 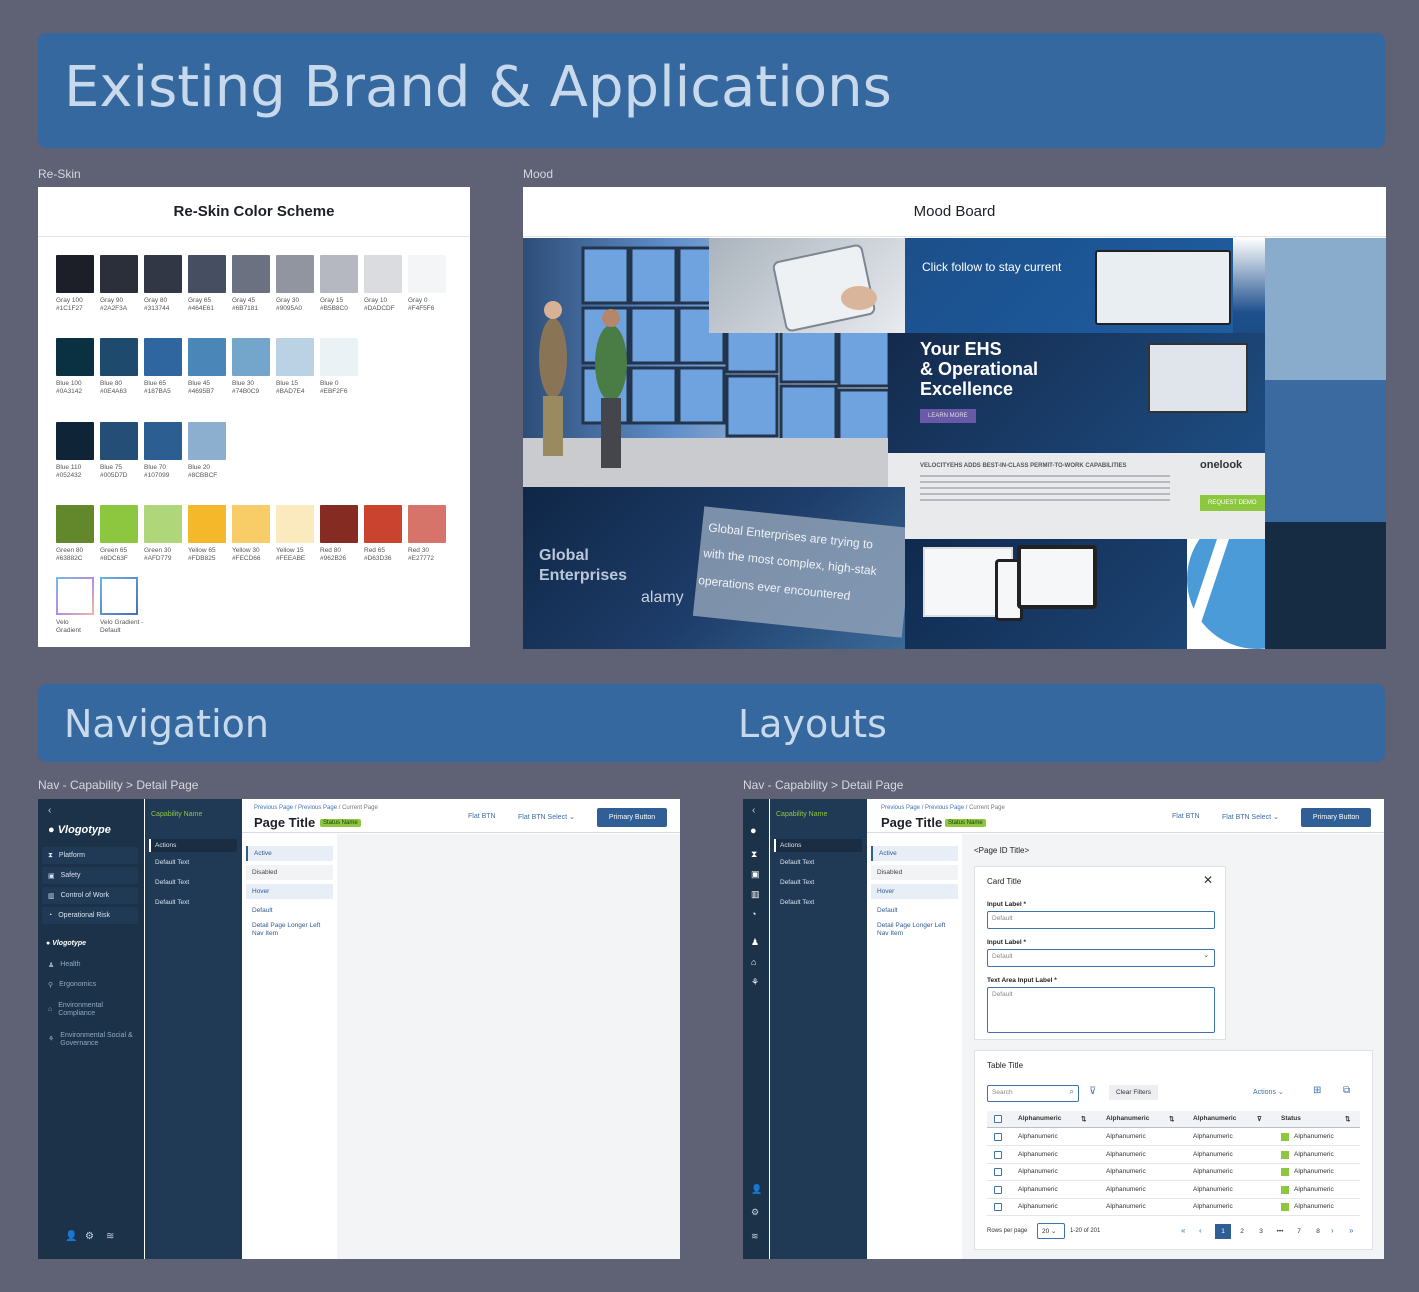 I want to click on select-all-checkbox, so click(x=998, y=1119).